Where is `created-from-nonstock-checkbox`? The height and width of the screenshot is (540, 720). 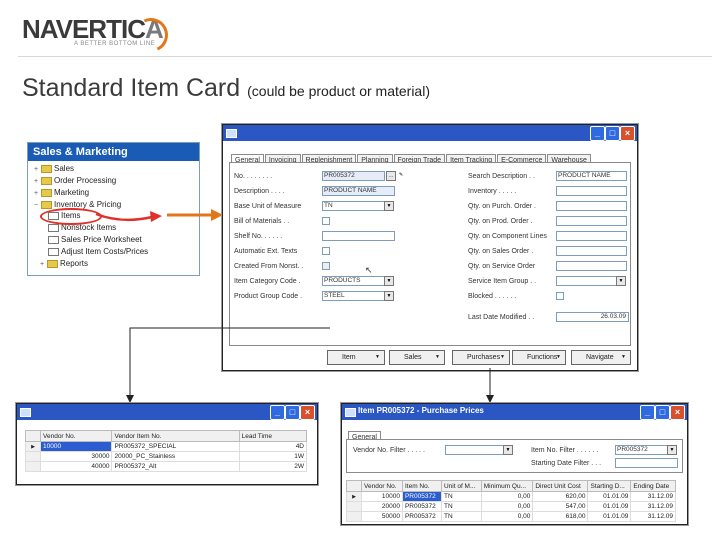
created-from-nonstock-checkbox is located at coordinates (326, 266).